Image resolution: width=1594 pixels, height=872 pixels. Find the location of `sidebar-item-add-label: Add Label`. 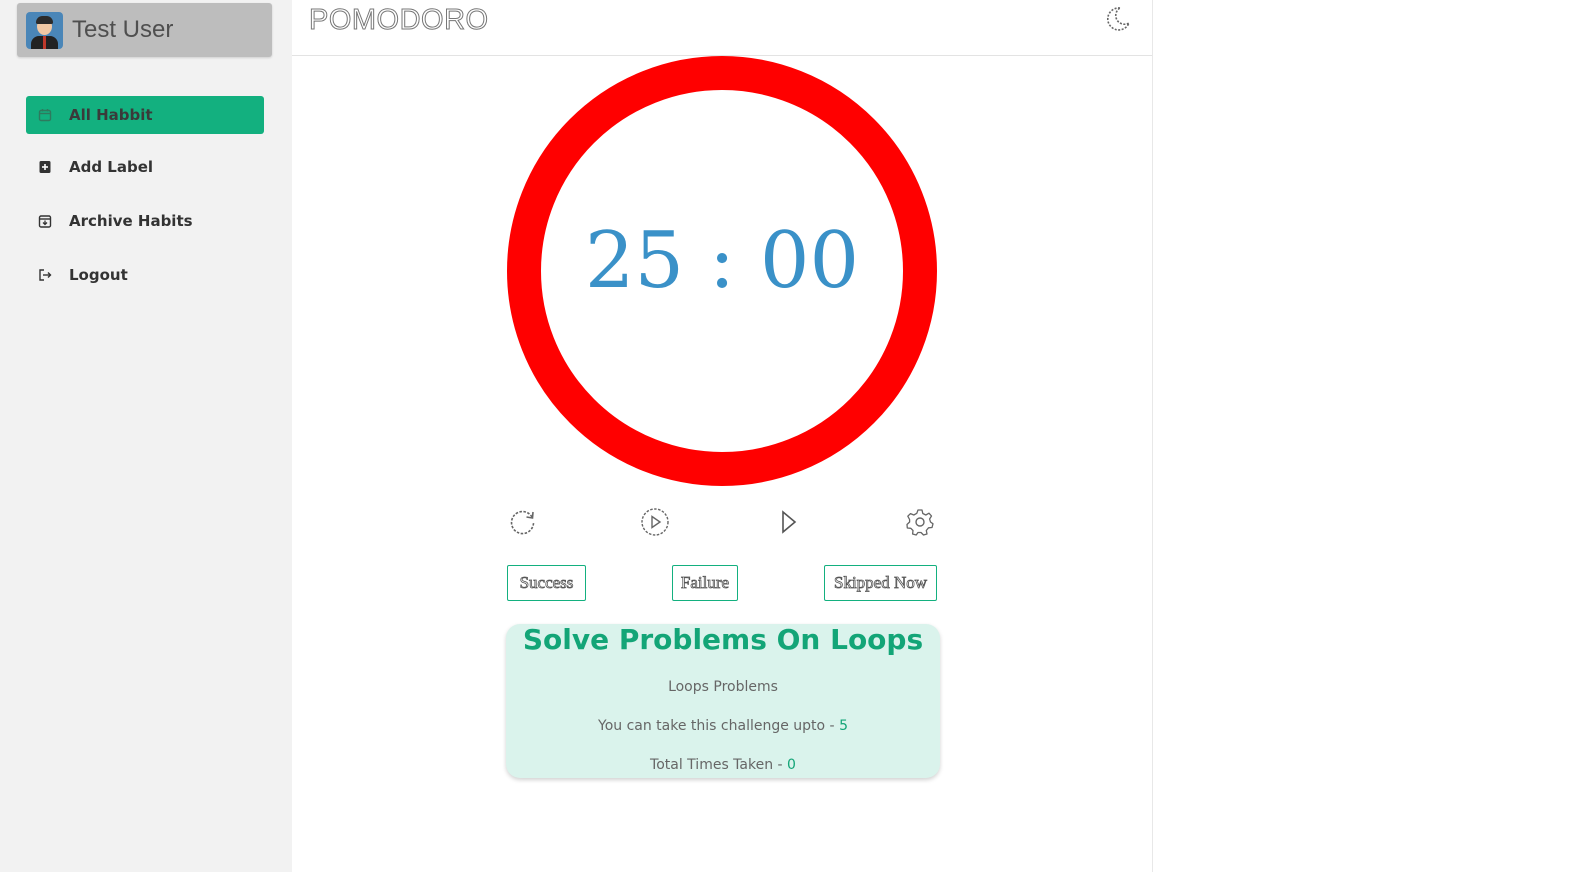

sidebar-item-add-label: Add Label is located at coordinates (145, 167).